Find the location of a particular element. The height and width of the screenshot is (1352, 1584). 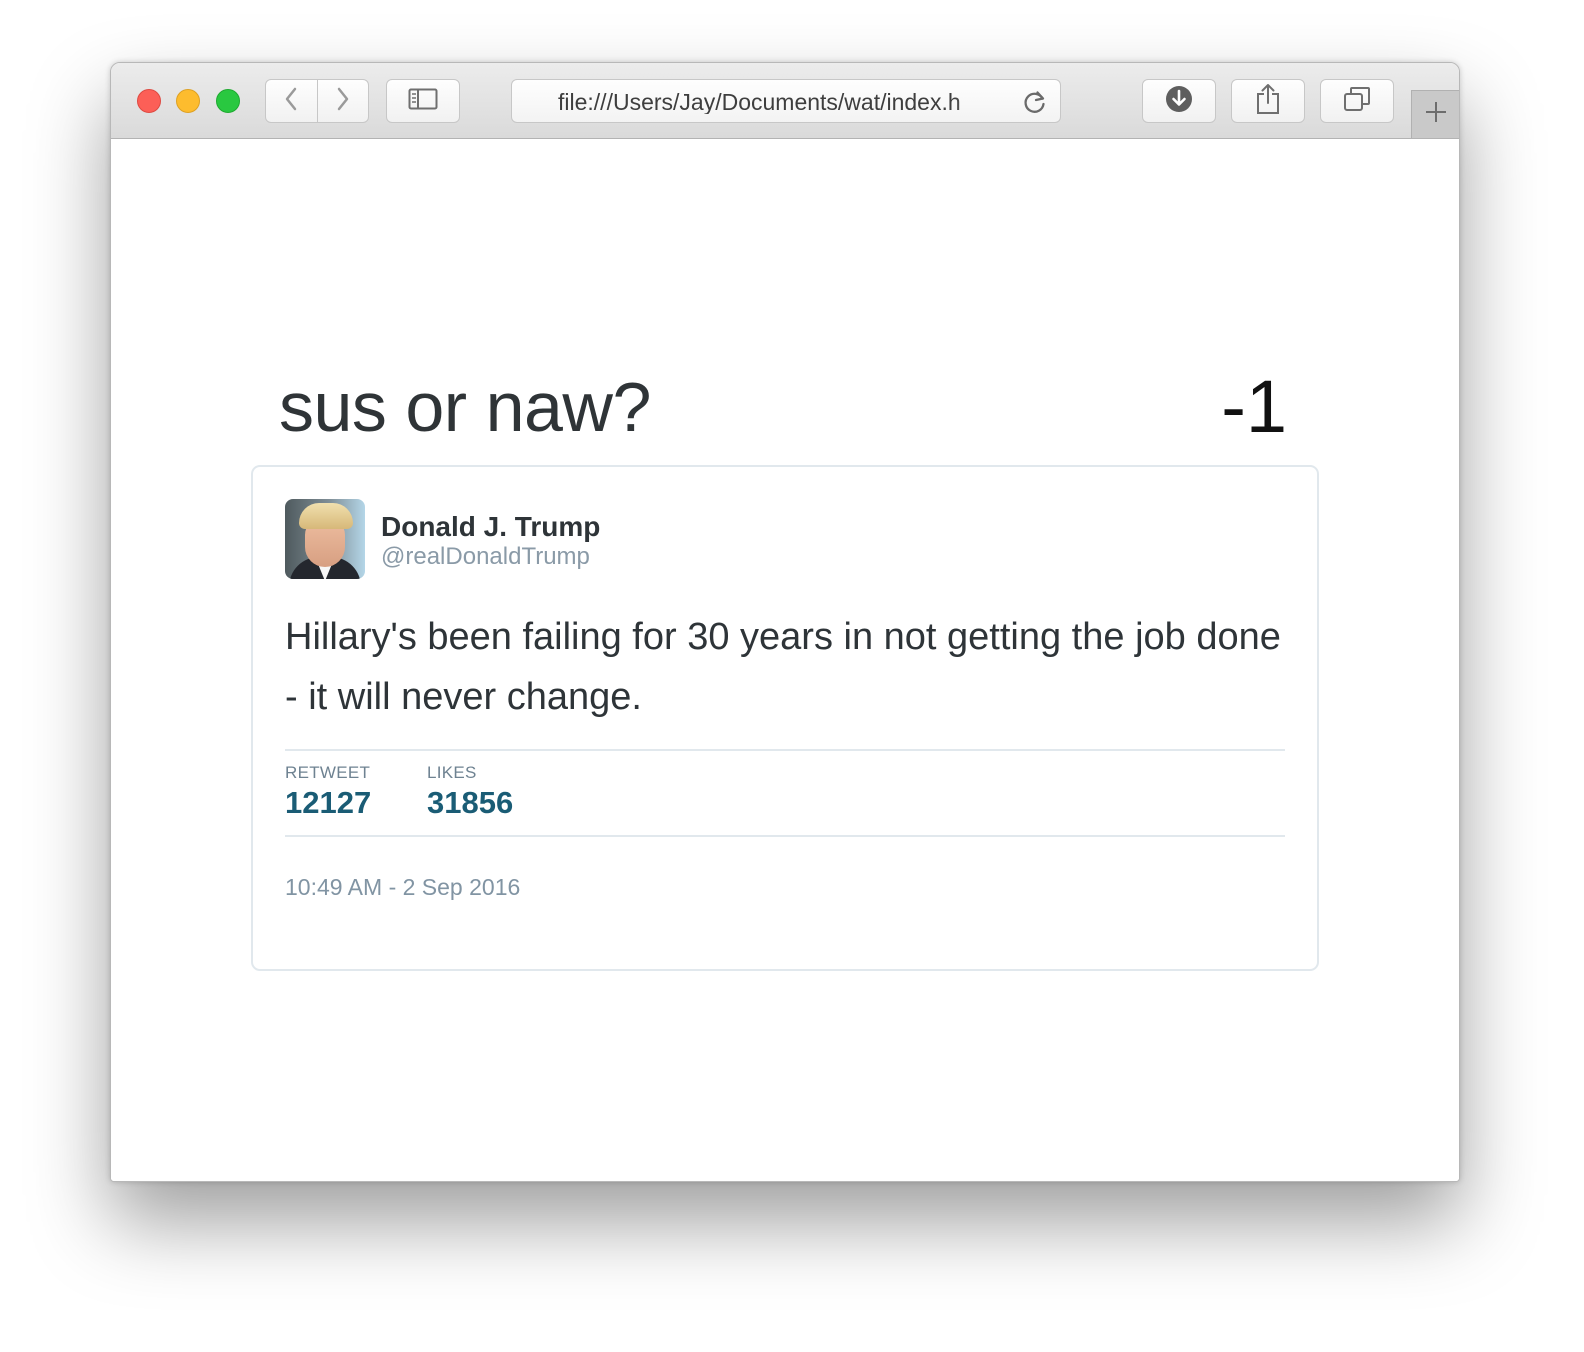

minimize-window-button is located at coordinates (188, 101).